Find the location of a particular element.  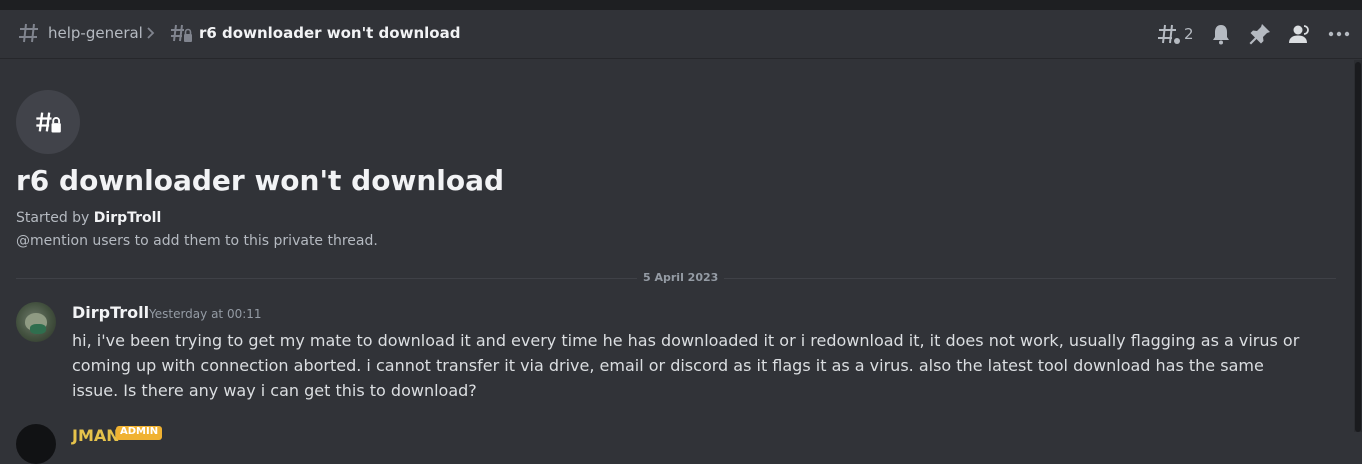

pin-icon is located at coordinates (1260, 34).